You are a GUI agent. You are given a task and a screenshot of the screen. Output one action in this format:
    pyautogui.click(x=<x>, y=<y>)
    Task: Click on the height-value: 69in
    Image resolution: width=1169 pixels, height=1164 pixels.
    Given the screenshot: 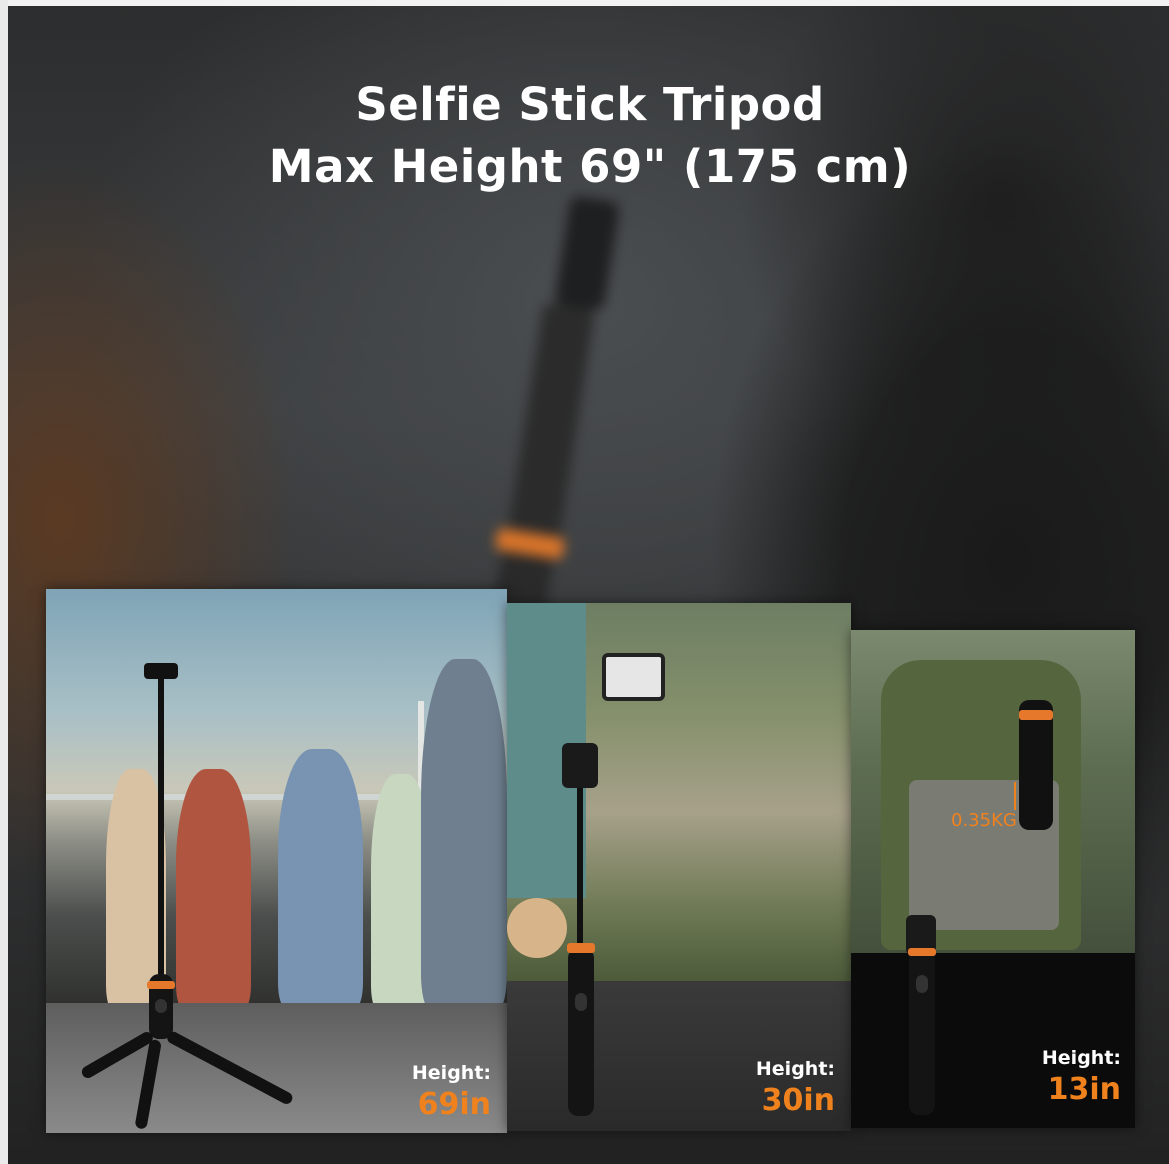 What is the action you would take?
    pyautogui.click(x=454, y=1104)
    